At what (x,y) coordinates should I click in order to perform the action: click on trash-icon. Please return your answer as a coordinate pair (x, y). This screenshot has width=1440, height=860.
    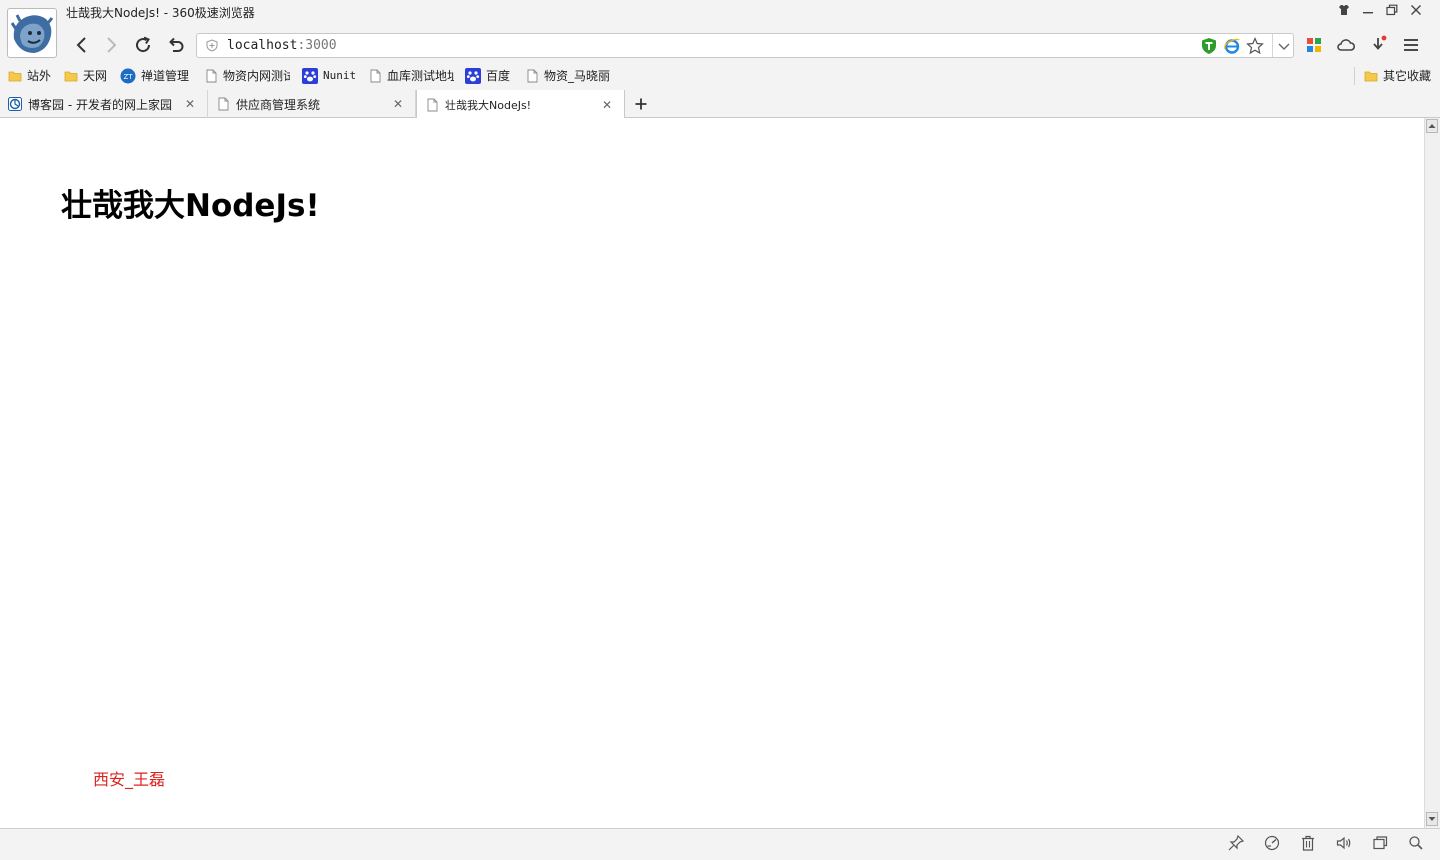
    Looking at the image, I should click on (1308, 843).